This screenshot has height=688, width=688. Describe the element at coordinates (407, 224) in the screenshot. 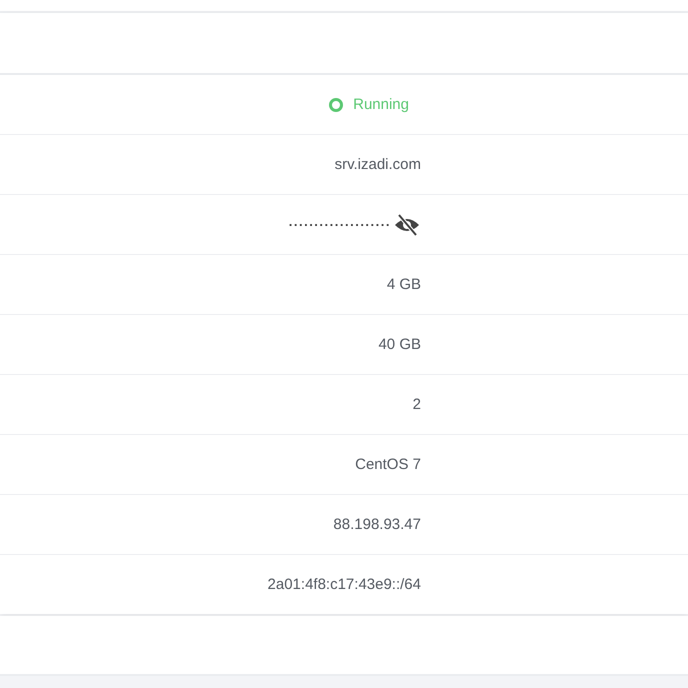

I see `eye-slash-icon` at that location.